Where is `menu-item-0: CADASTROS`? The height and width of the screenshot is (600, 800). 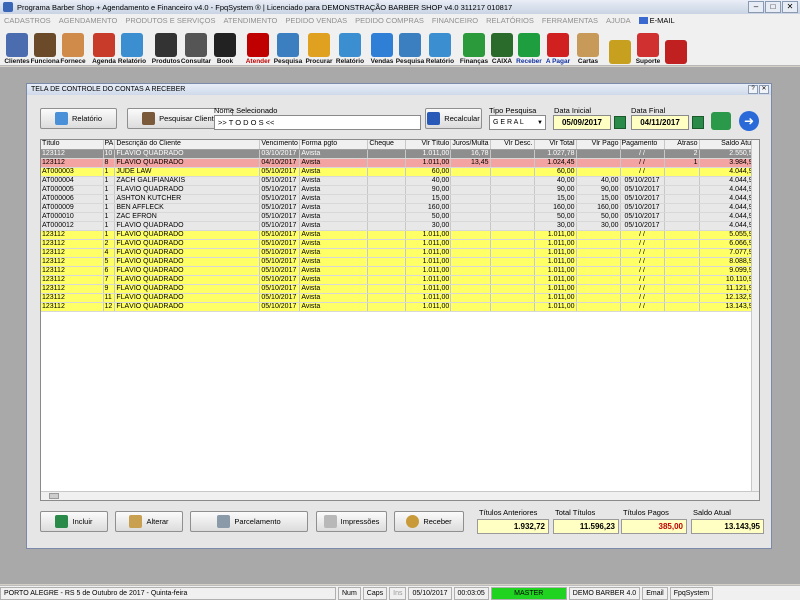
menu-item-0: CADASTROS is located at coordinates (27, 20).